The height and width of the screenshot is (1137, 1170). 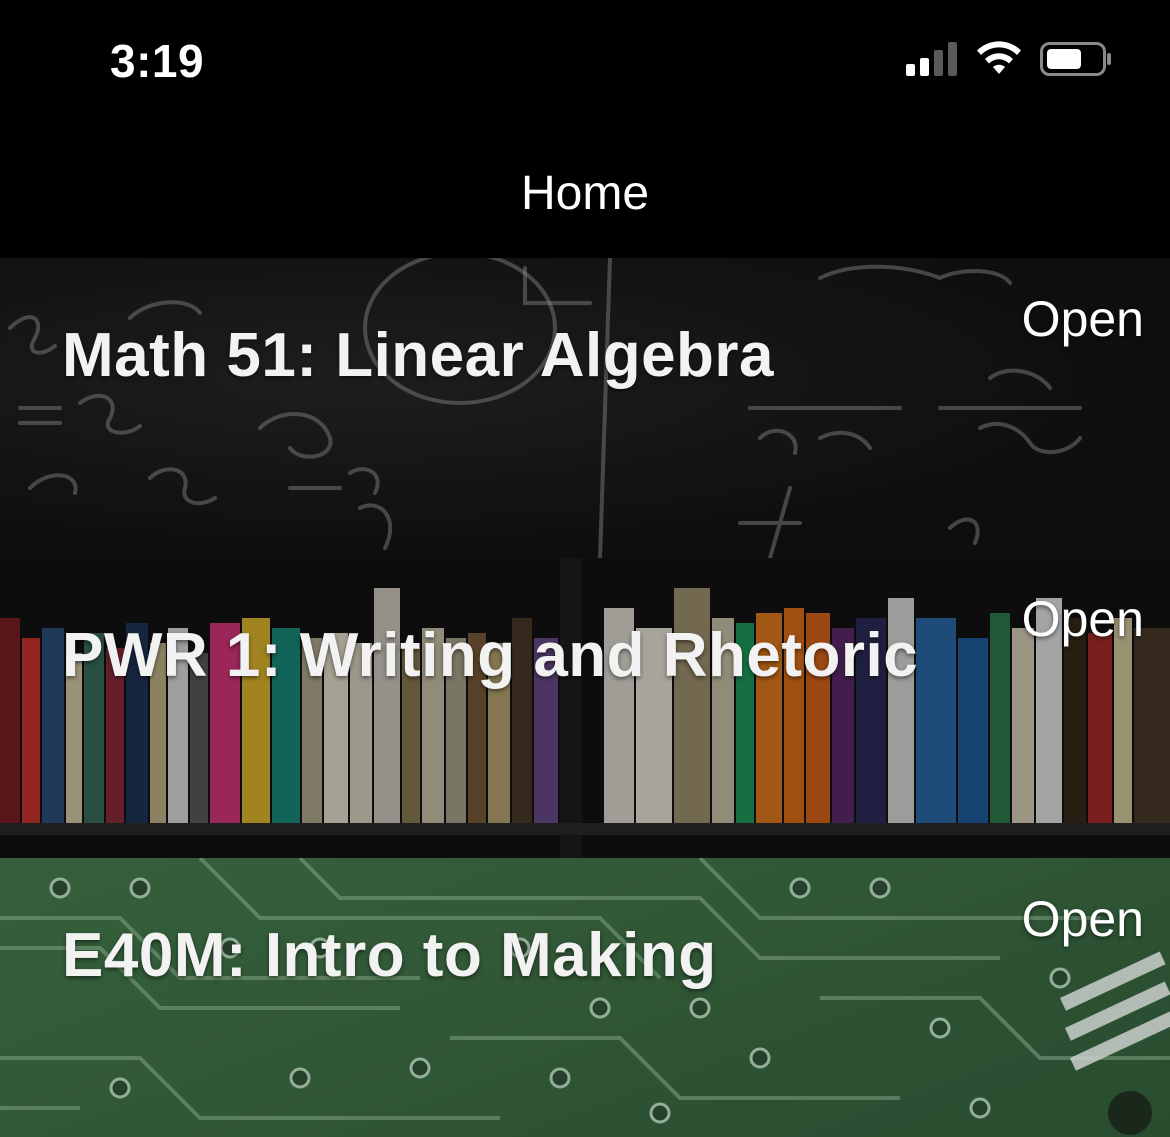 I want to click on navigation-bar: Home, so click(x=585, y=189).